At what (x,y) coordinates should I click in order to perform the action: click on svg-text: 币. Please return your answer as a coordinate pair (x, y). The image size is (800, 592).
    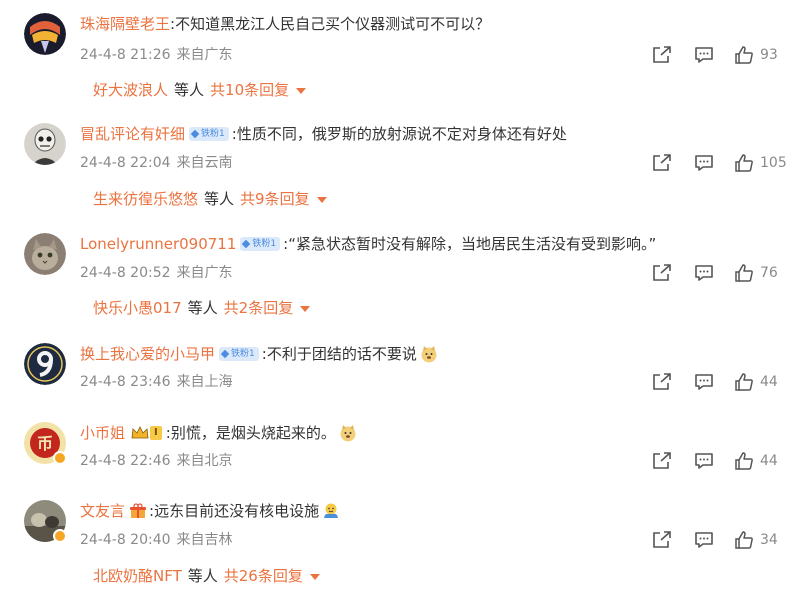
    Looking at the image, I should click on (45, 443).